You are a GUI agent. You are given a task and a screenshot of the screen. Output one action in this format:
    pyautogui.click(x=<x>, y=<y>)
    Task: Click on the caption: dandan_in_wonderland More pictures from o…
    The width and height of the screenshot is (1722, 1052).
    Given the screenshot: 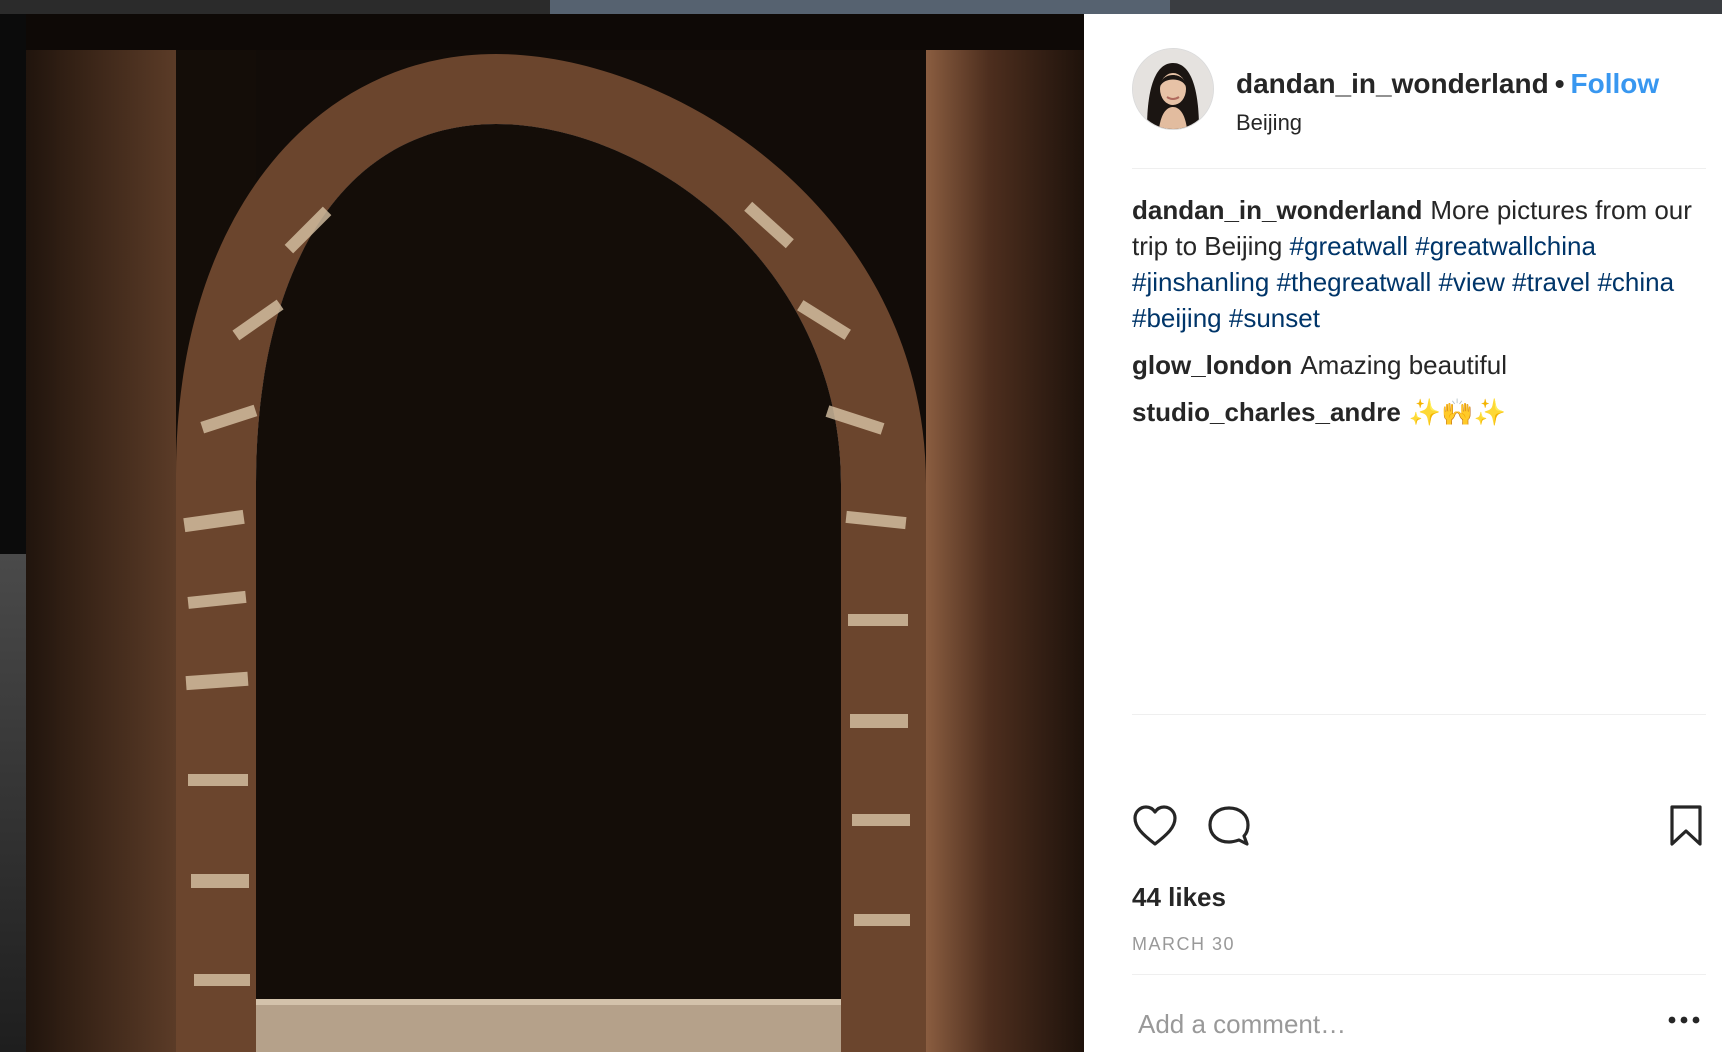 What is the action you would take?
    pyautogui.click(x=1417, y=264)
    